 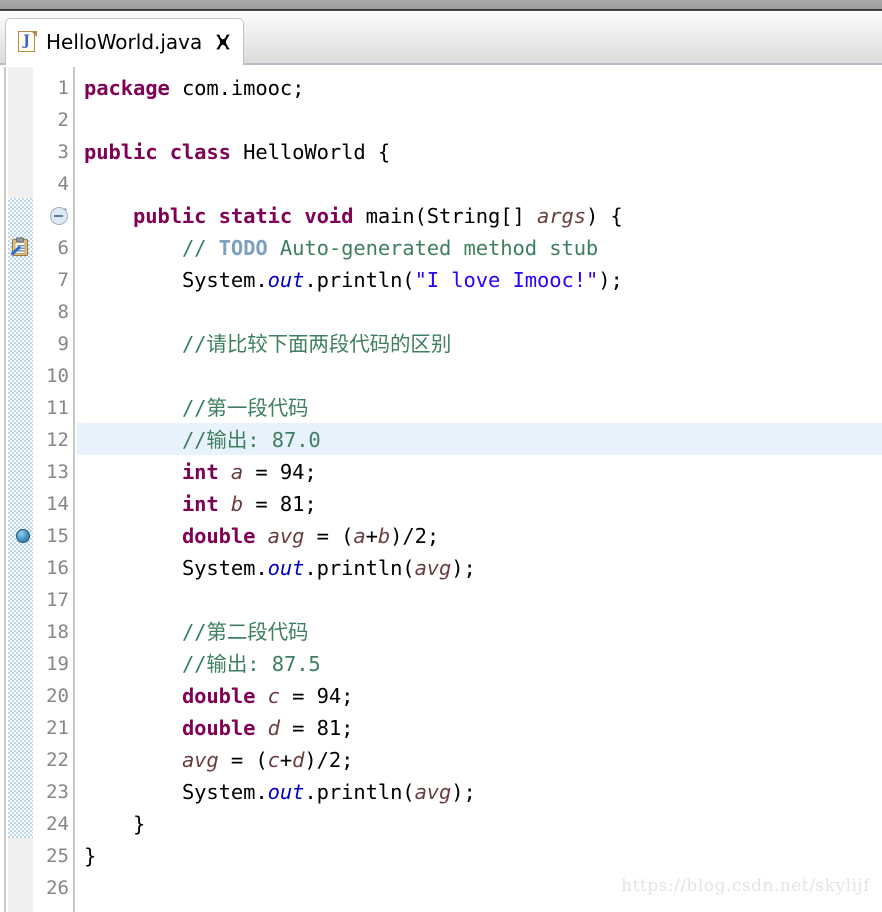 I want to click on code-line: avg = (c+d)/2;, so click(x=219, y=760).